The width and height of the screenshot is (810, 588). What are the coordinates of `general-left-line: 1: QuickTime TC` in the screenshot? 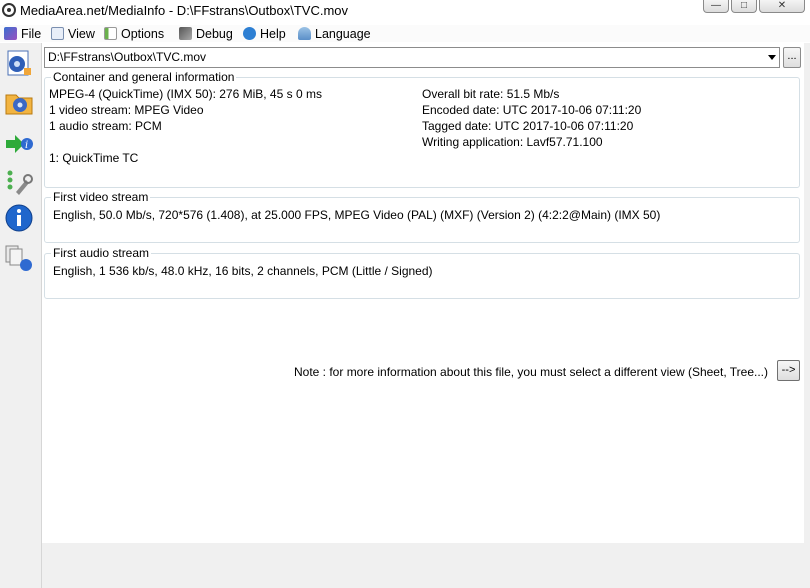 It's located at (94, 158).